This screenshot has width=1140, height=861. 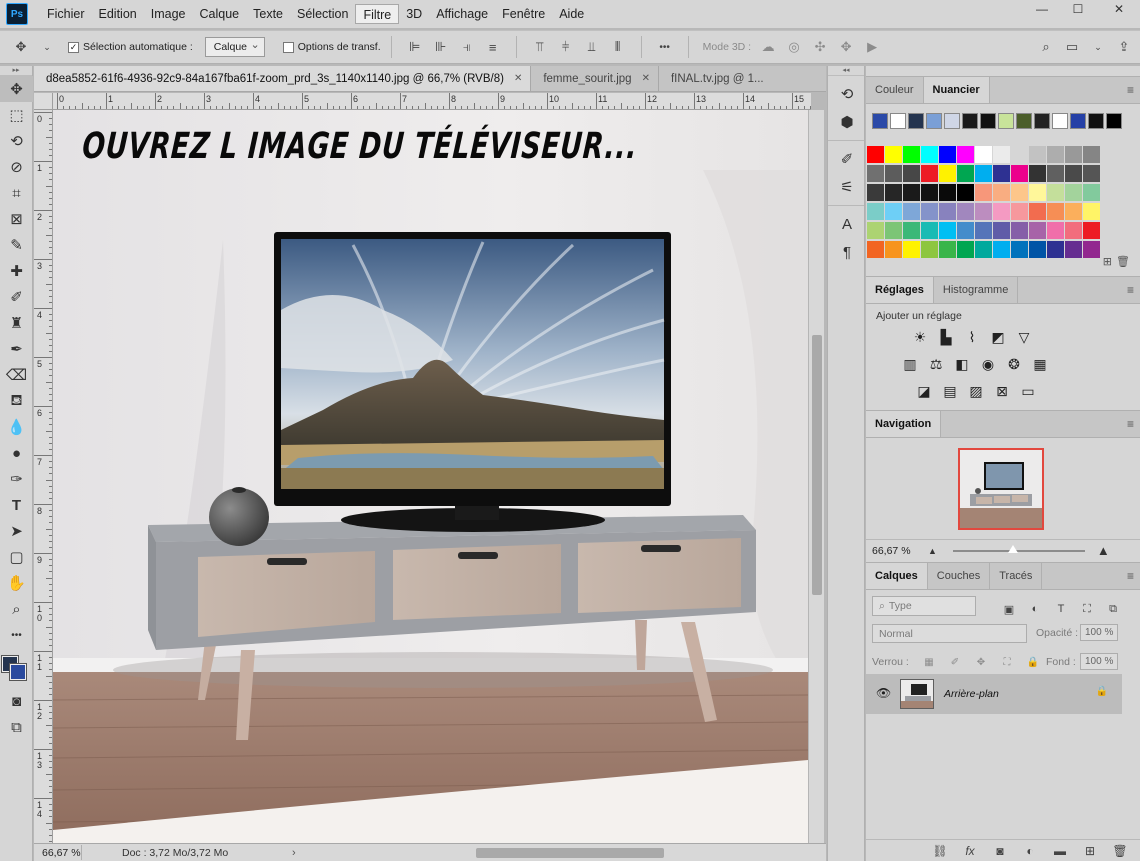 I want to click on invert-icon: ◪, so click(x=924, y=391).